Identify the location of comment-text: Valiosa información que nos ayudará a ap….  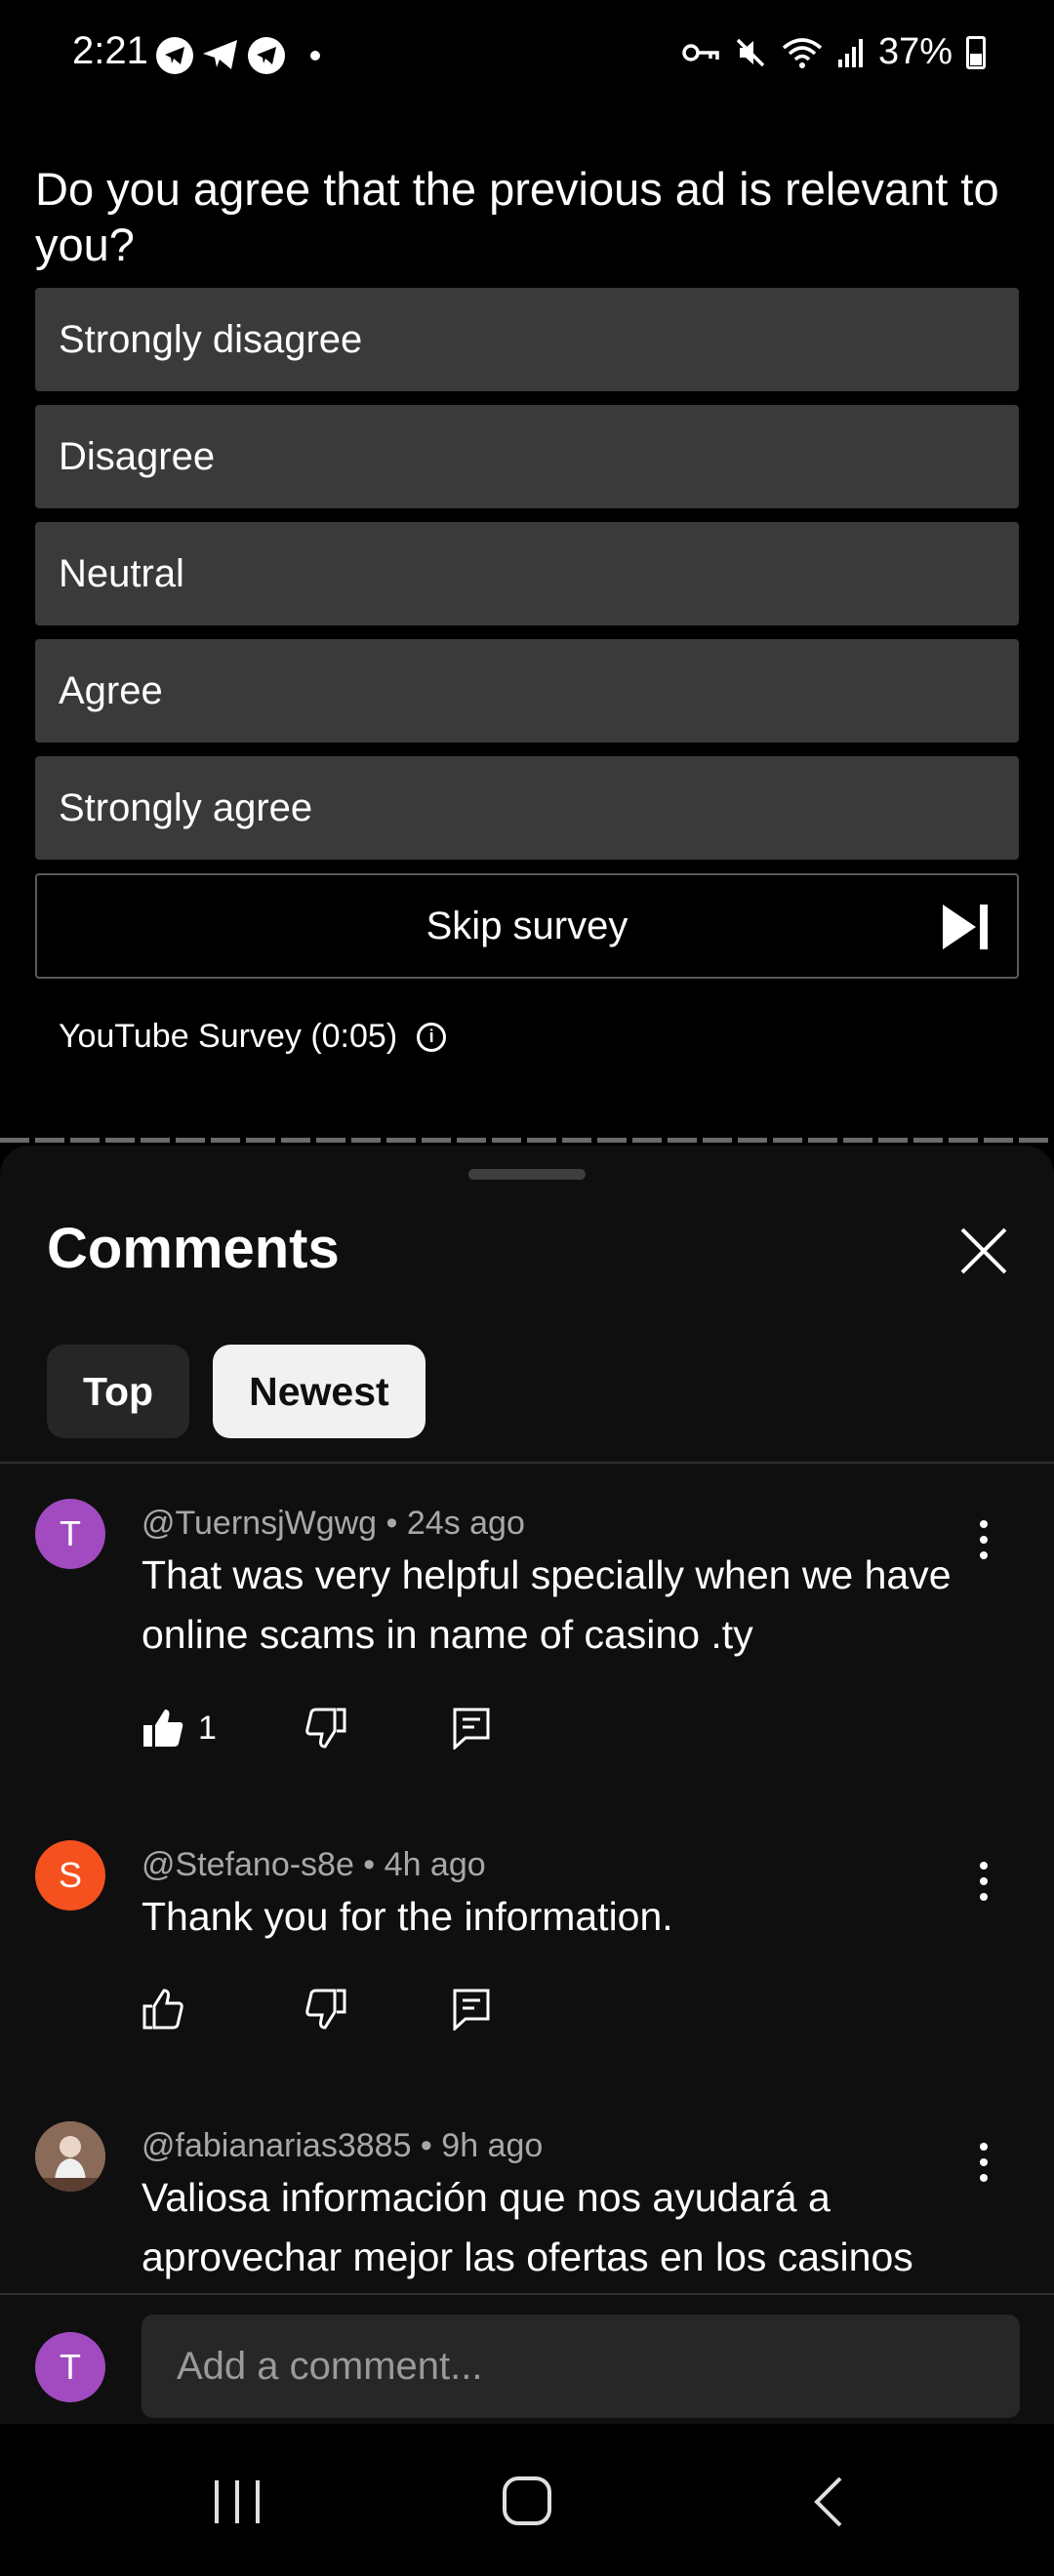
(527, 2227).